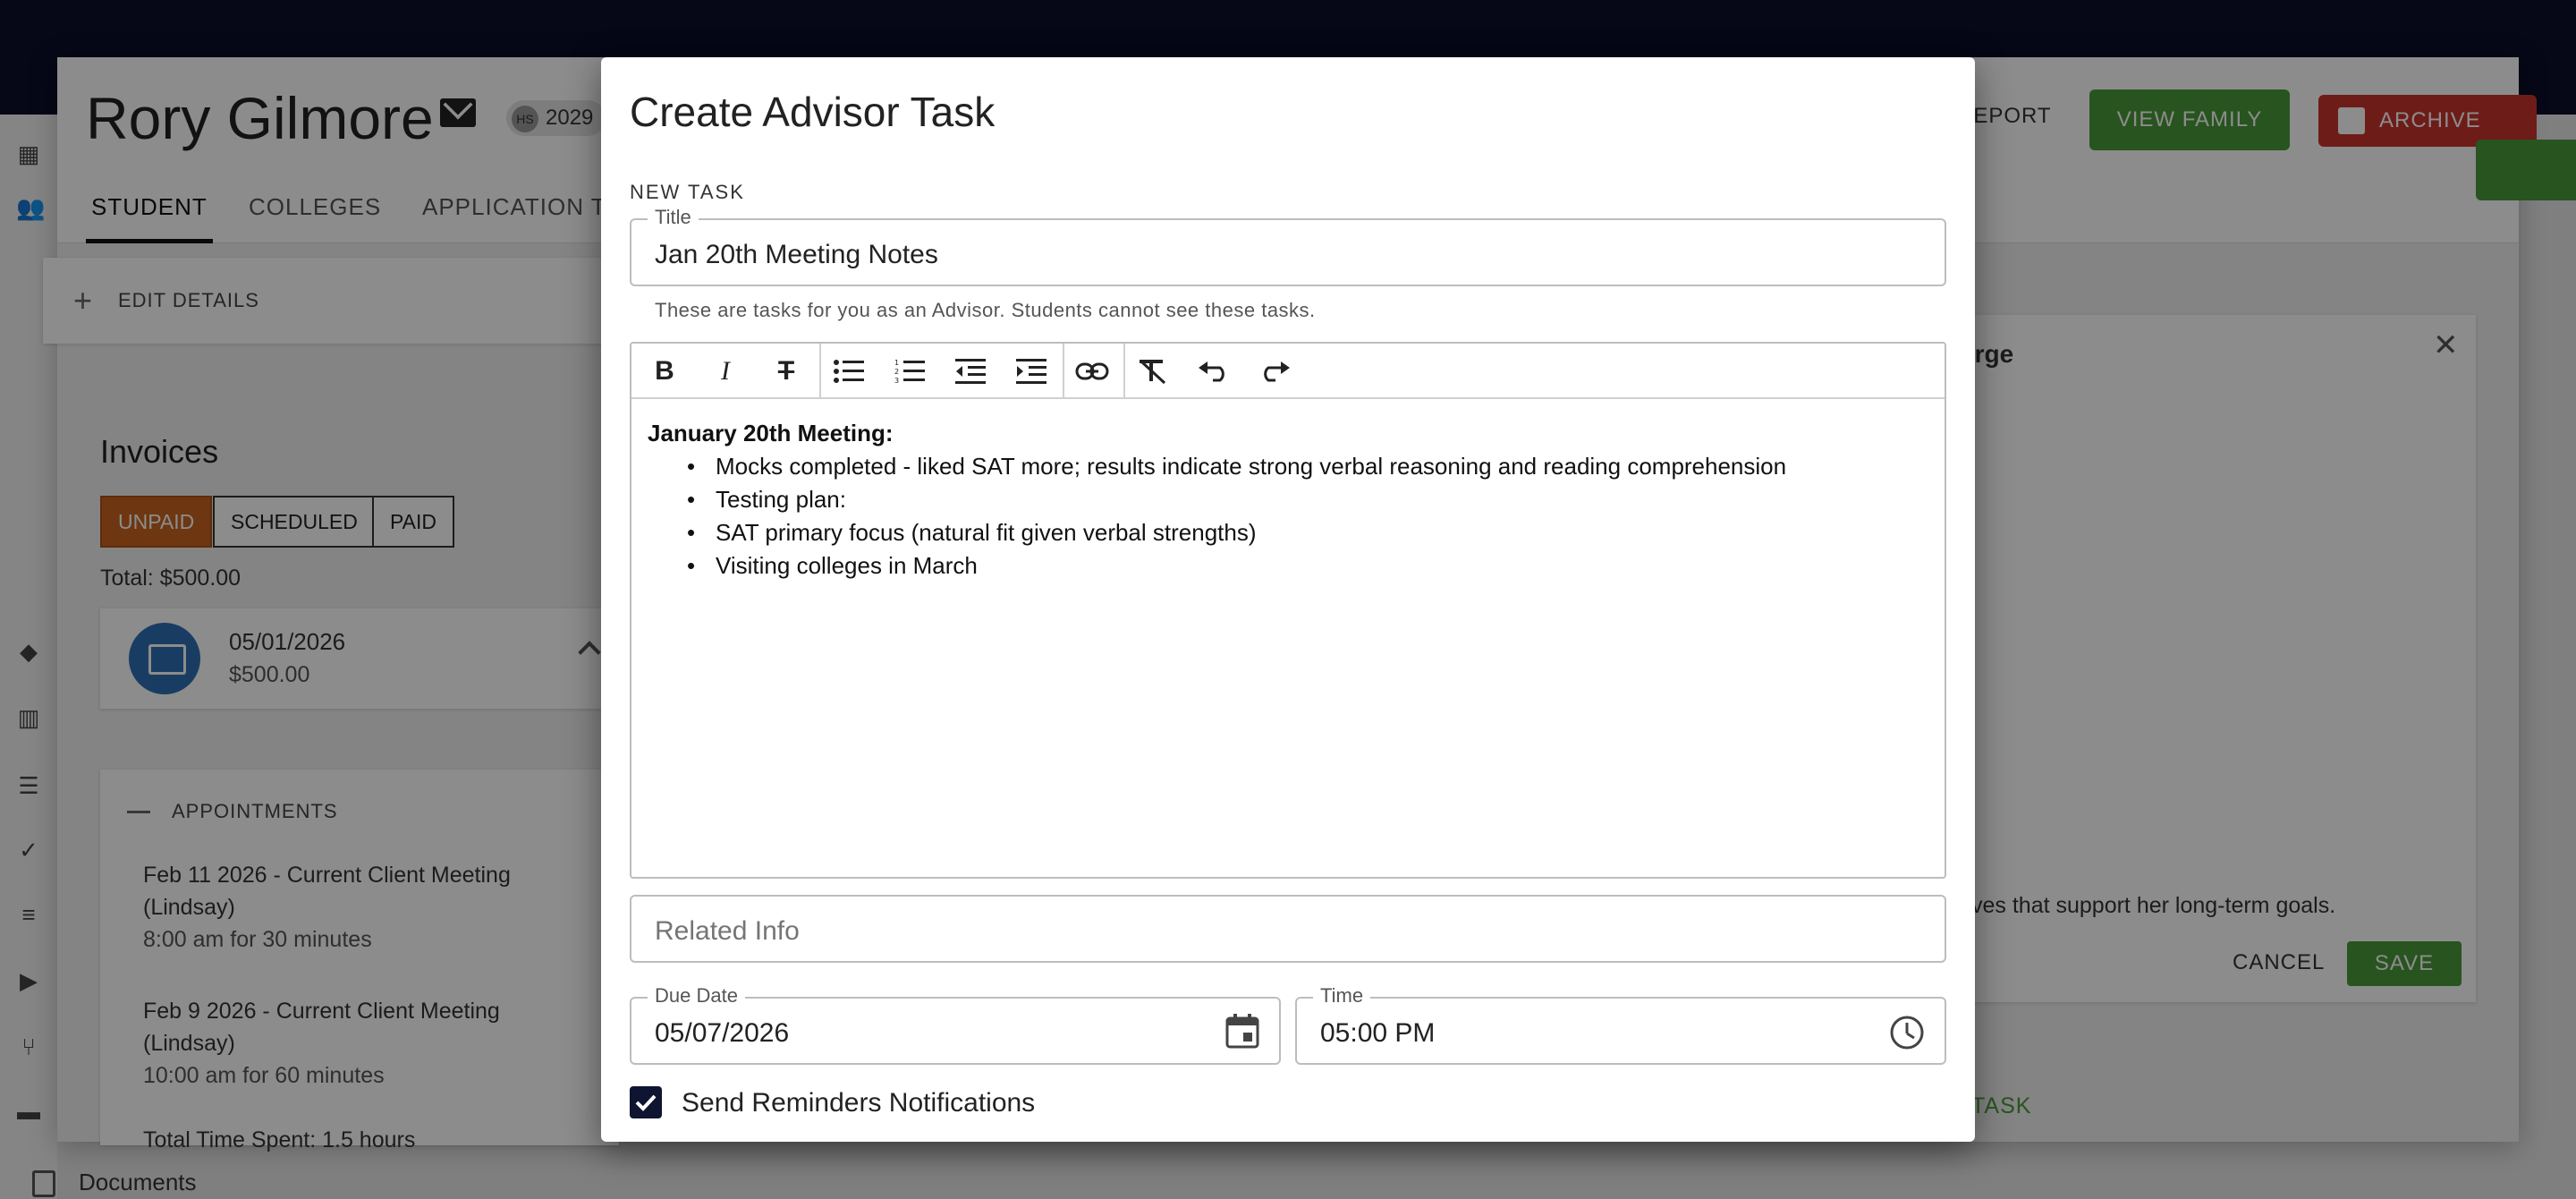 The width and height of the screenshot is (2576, 1199). Describe the element at coordinates (687, 192) in the screenshot. I see `new-task-label: NEW TASK` at that location.